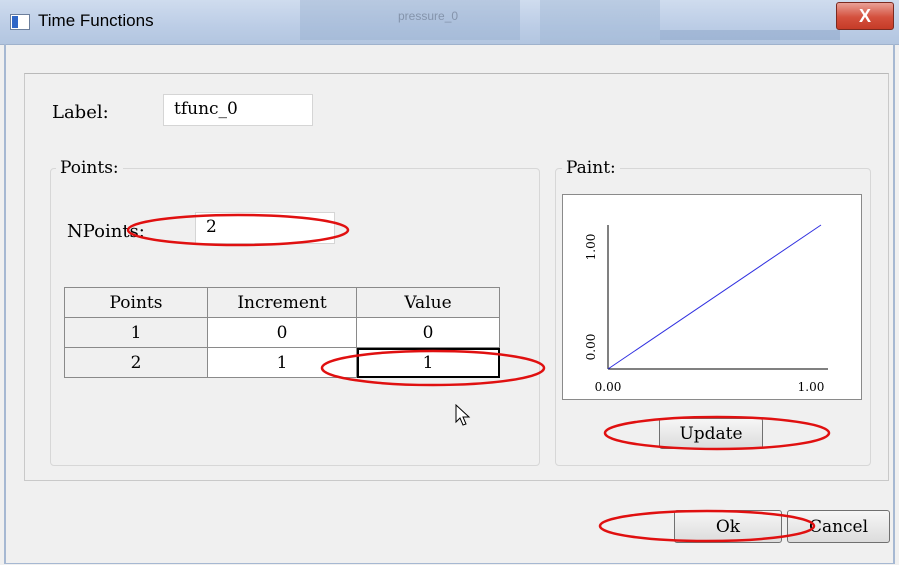 This screenshot has width=899, height=565. I want to click on column-header-points: Points, so click(136, 302).